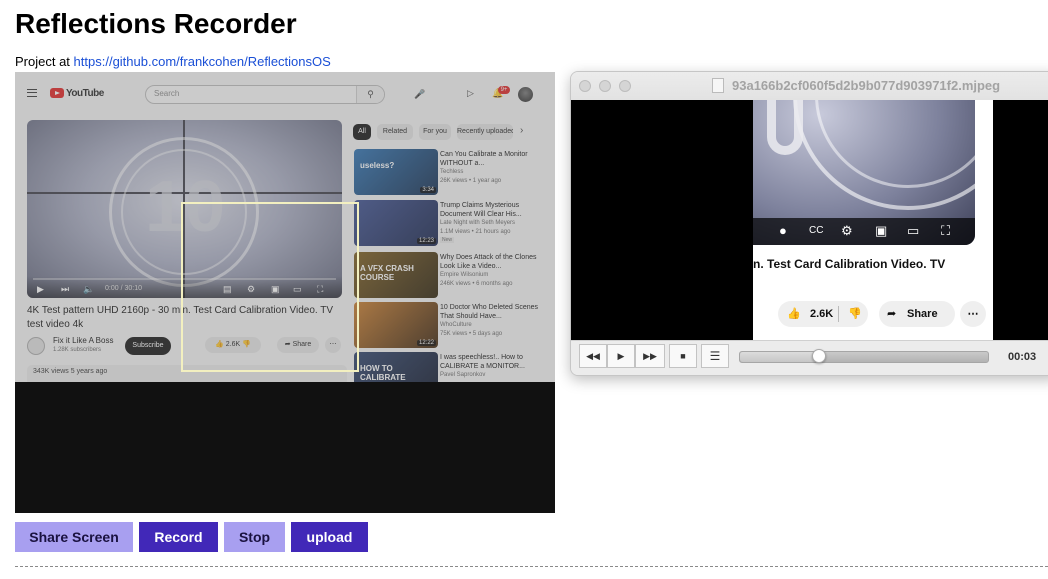 This screenshot has height=579, width=1048. Describe the element at coordinates (156, 23) in the screenshot. I see `page-title: Reflections Recorder` at that location.